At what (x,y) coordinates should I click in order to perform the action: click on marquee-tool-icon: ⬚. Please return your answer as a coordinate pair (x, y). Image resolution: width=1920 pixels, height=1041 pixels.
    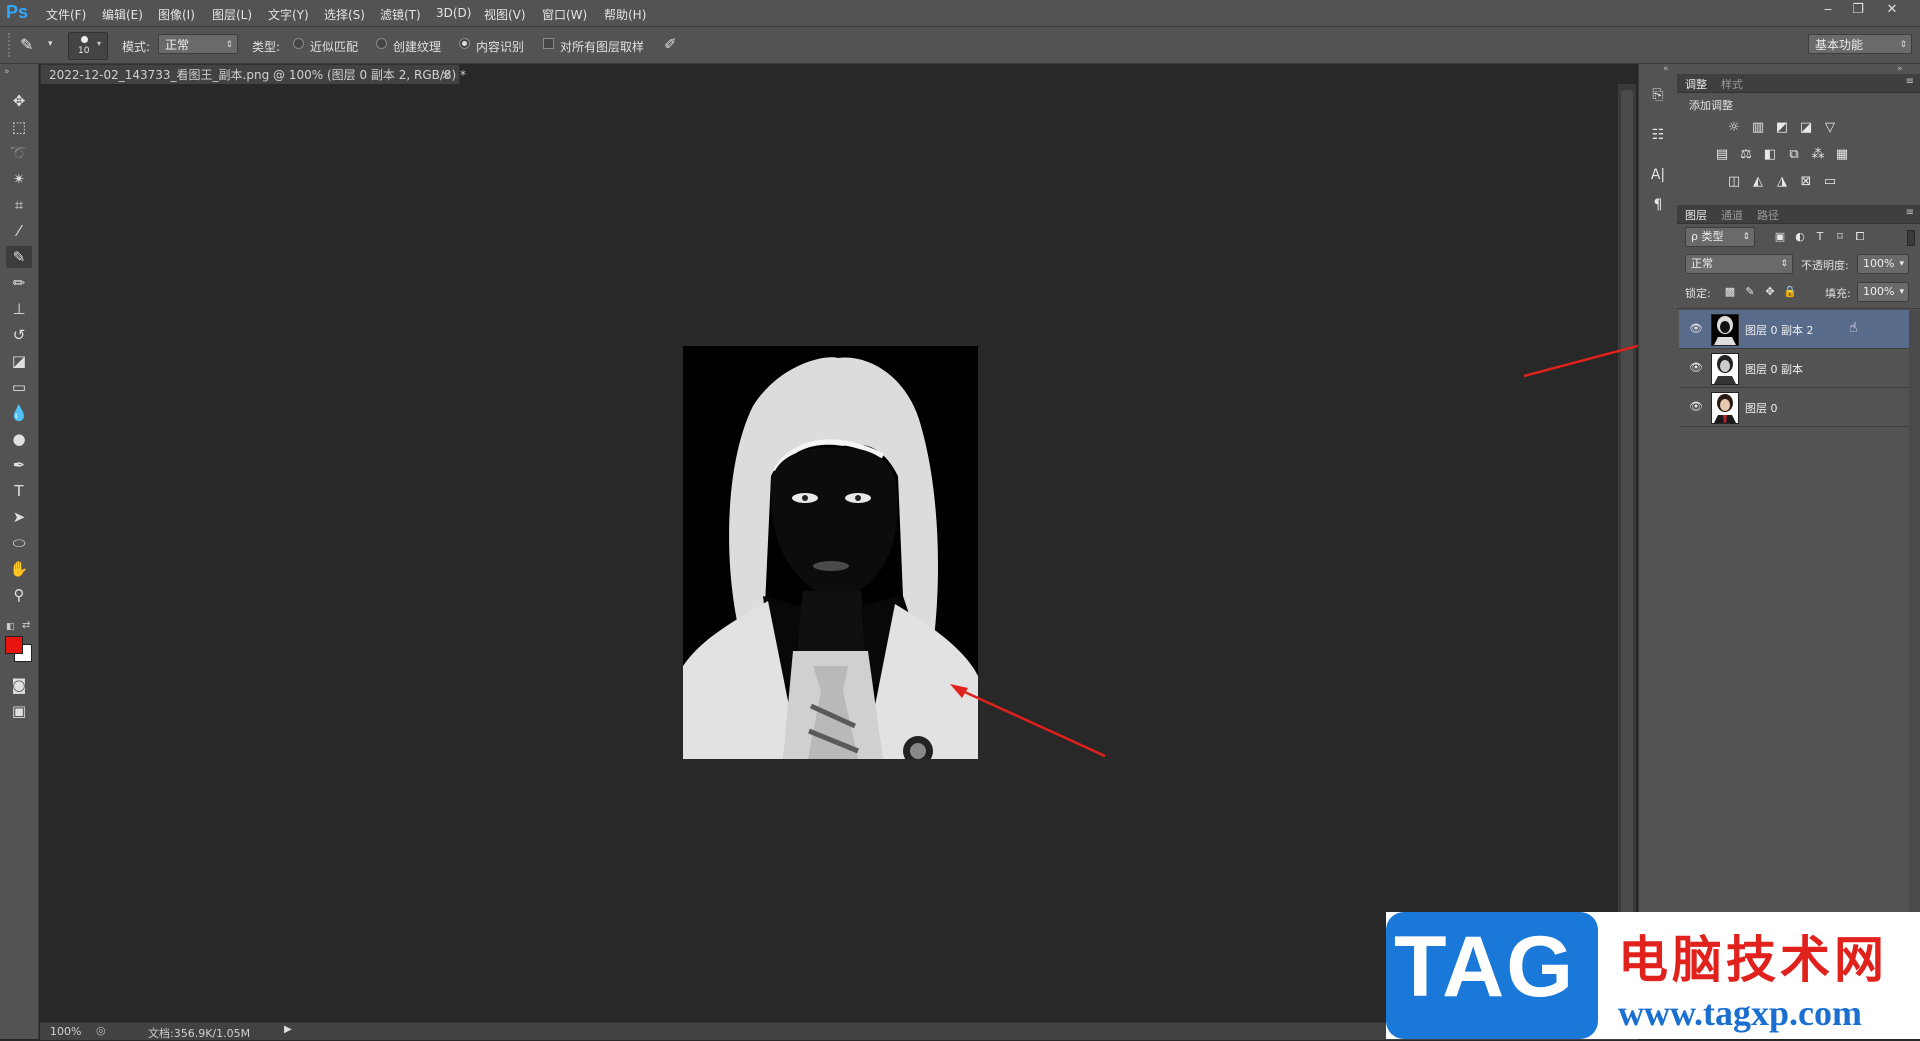
    Looking at the image, I should click on (19, 127).